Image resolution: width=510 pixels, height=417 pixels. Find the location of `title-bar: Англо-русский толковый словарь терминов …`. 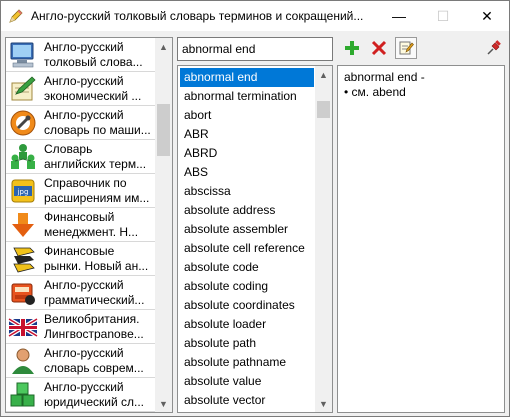

title-bar: Англо-русский толковый словарь терминов … is located at coordinates (255, 16).